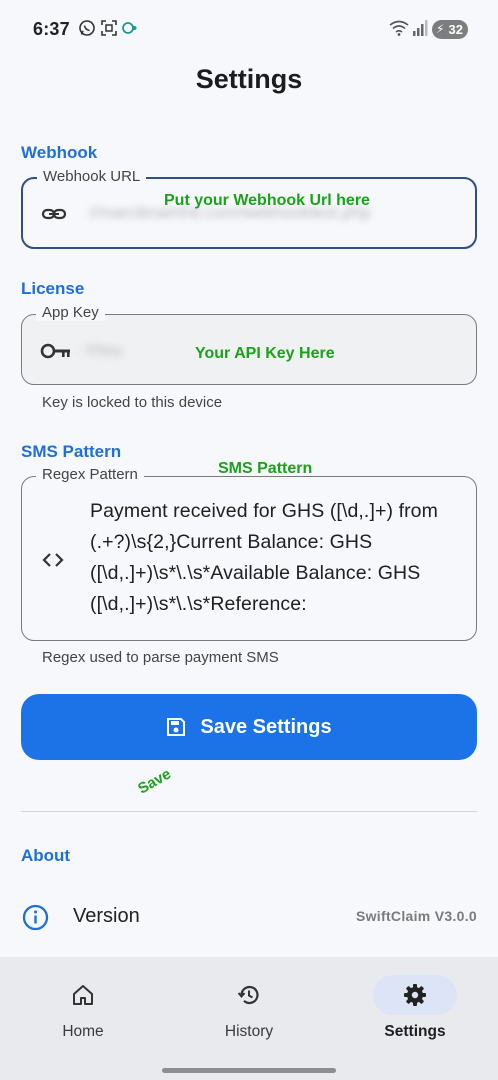  Describe the element at coordinates (416, 916) in the screenshot. I see `version-value: SwiftClaim V3.0.0` at that location.